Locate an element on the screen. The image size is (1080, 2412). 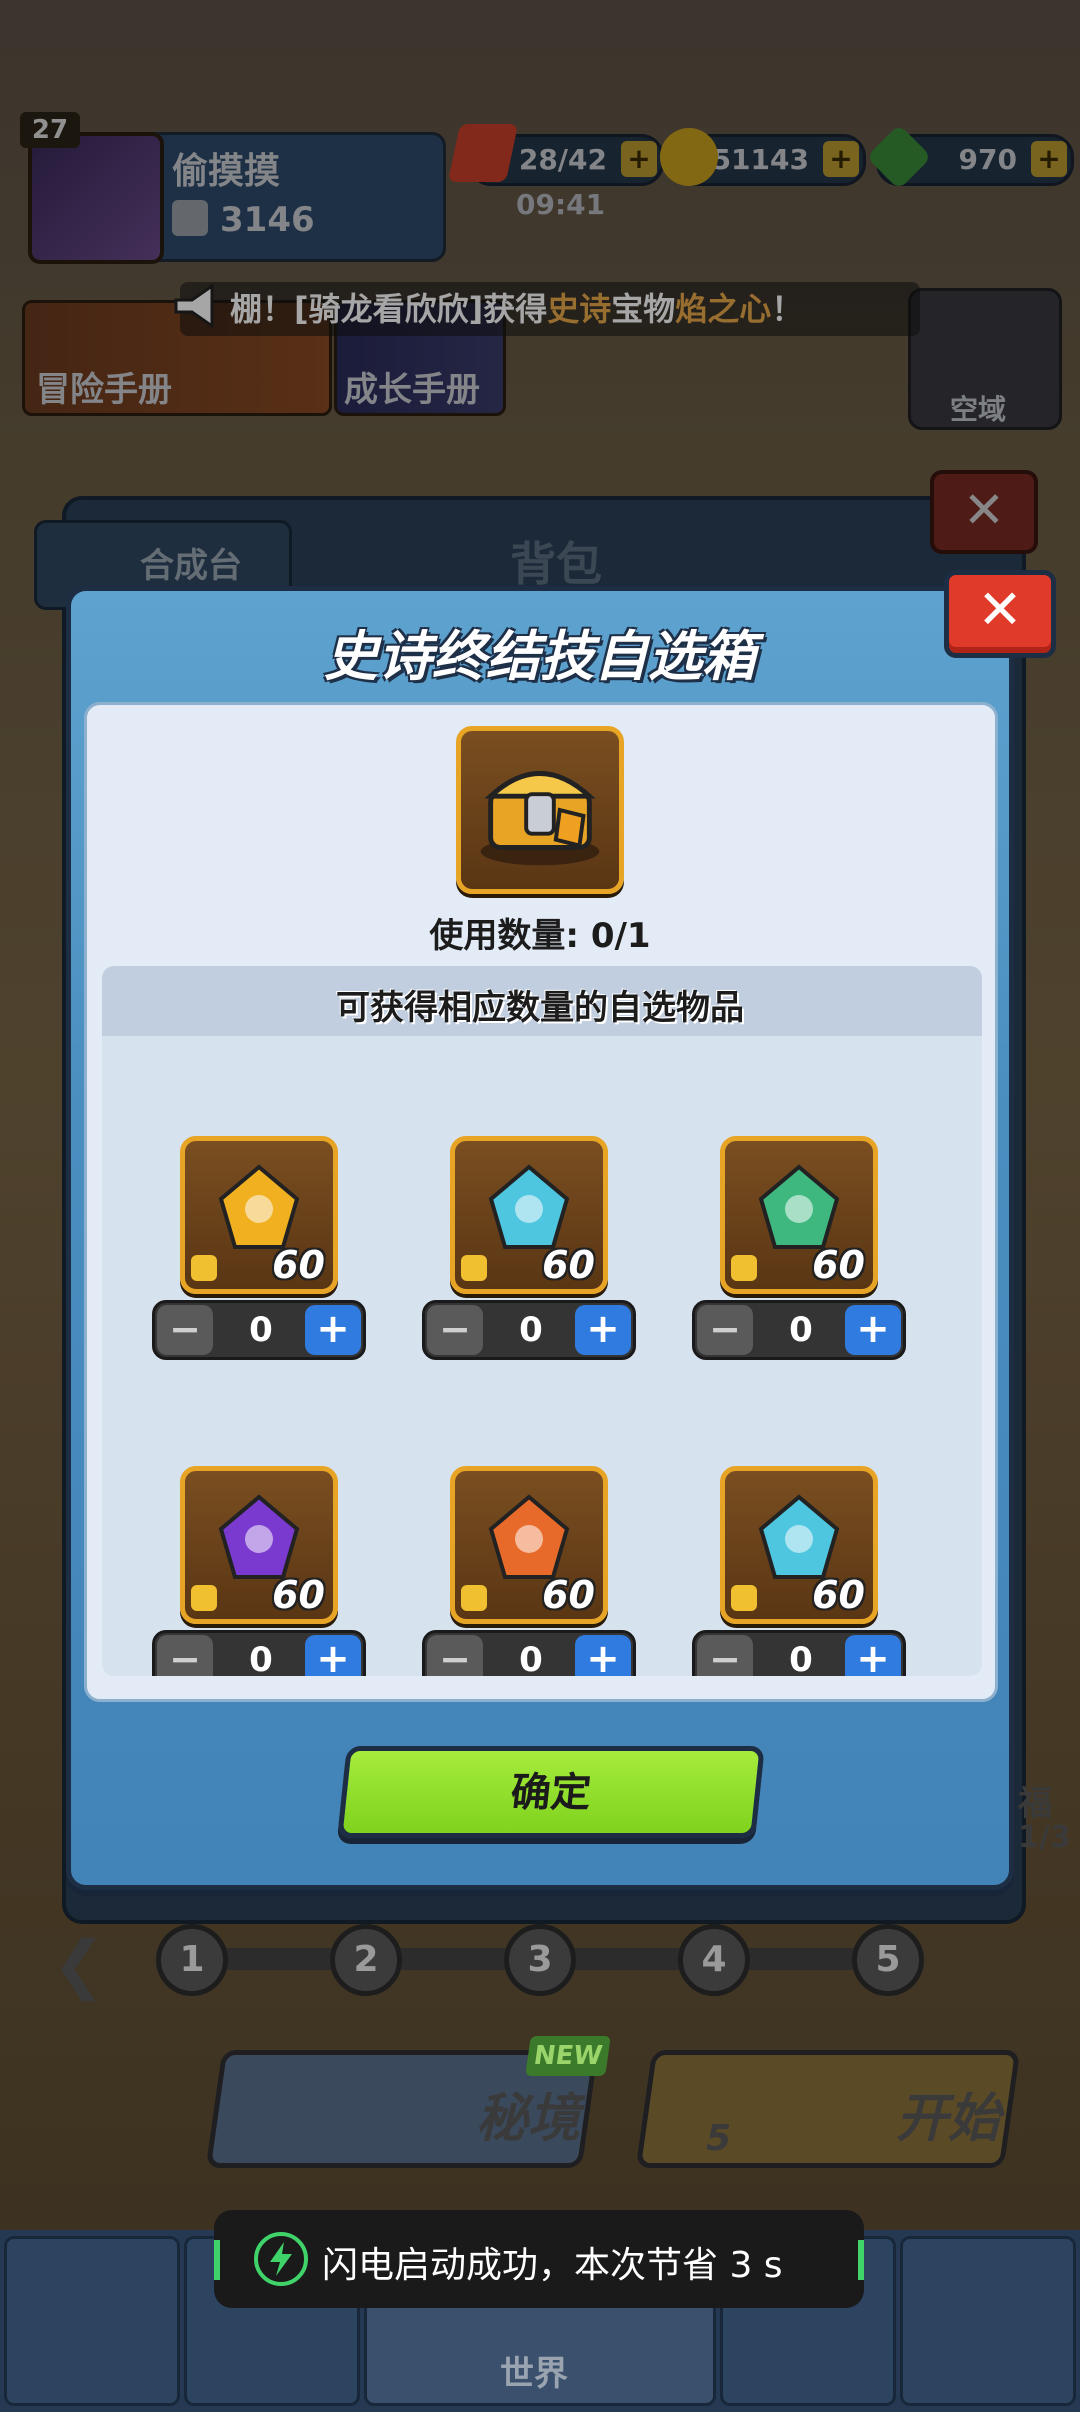
lightning-circle-icon is located at coordinates (281, 2259).